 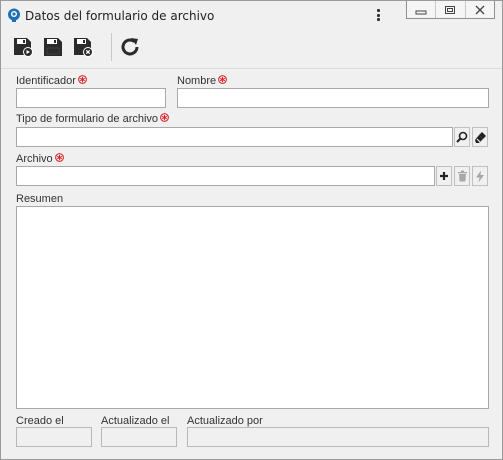 I want to click on close-icon, so click(x=480, y=9).